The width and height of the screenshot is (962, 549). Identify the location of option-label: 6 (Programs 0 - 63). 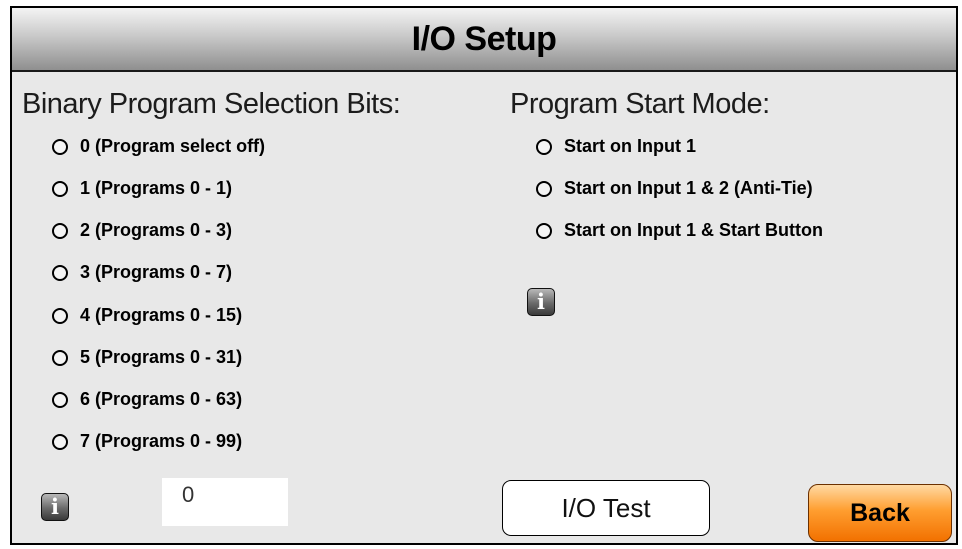
(161, 399).